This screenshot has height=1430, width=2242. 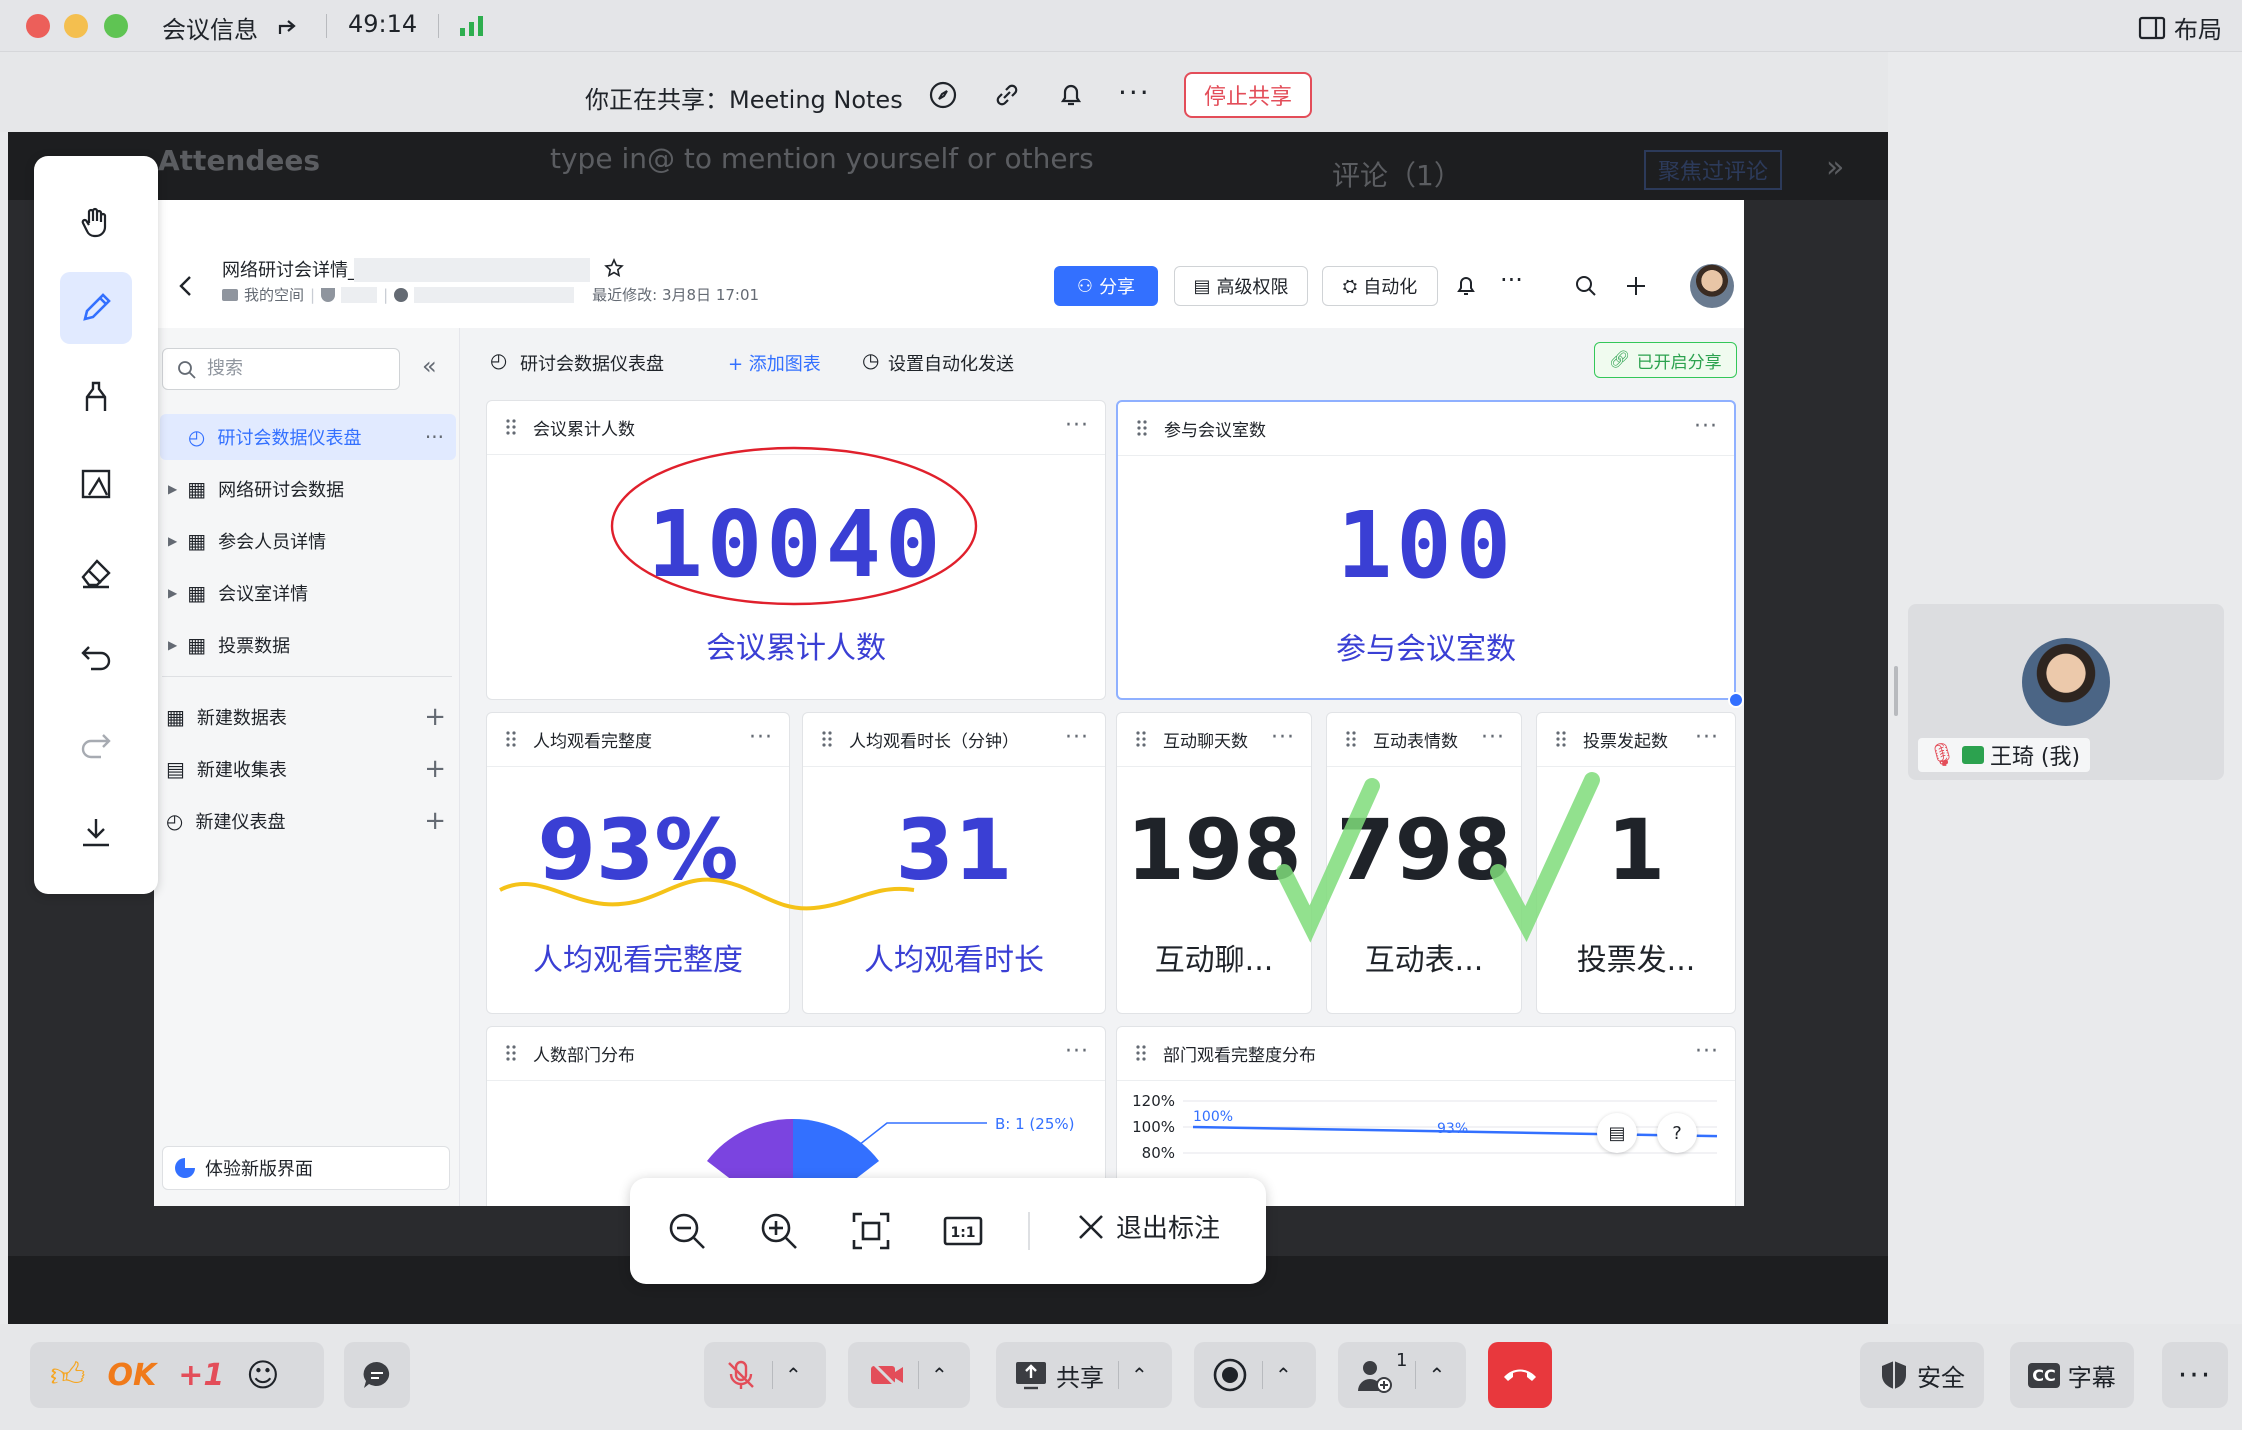 What do you see at coordinates (289, 27) in the screenshot?
I see `share-link-icon` at bounding box center [289, 27].